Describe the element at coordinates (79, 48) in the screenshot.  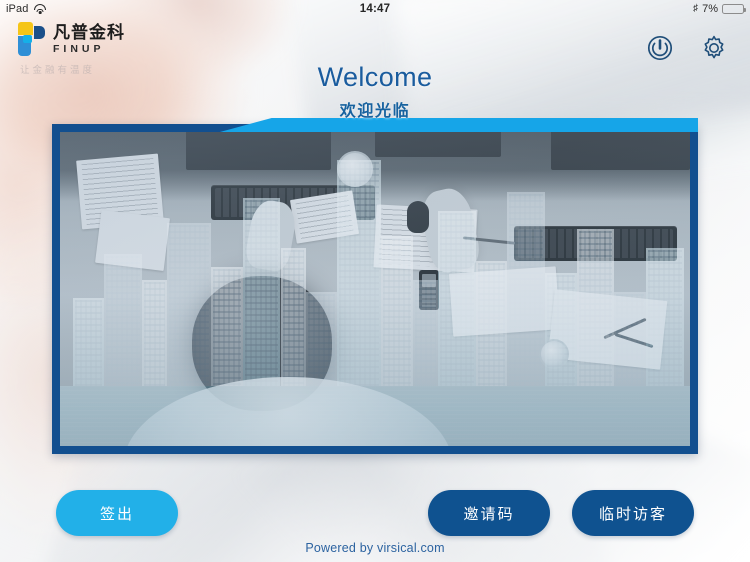
I see `logo-name-en: FINUP` at that location.